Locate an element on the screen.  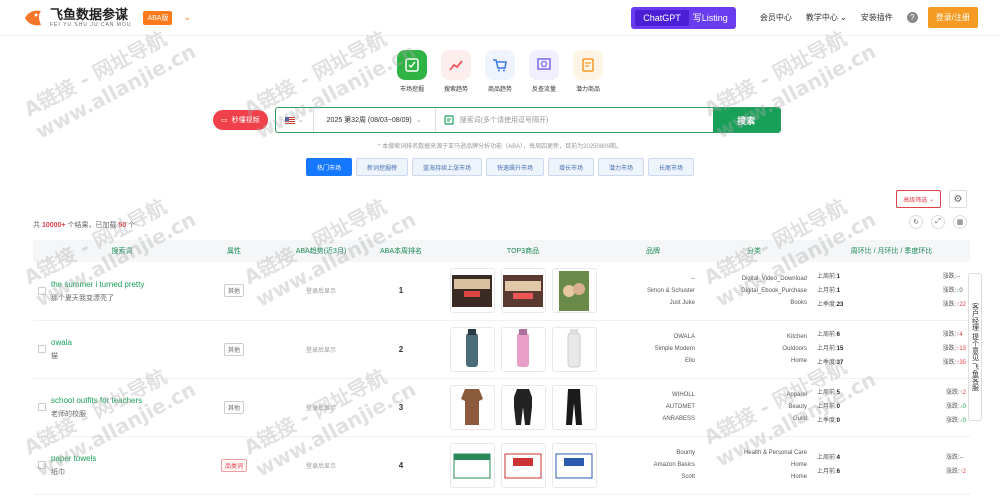
keyword-cell: owala 猫 is located at coordinates (122, 349).